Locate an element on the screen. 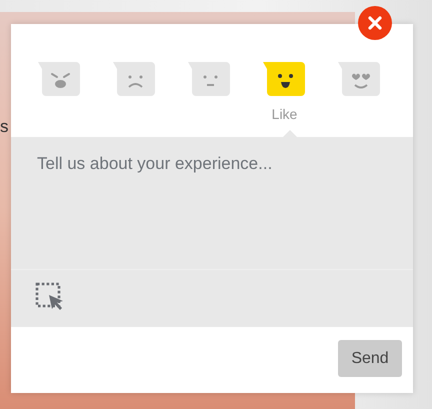 The width and height of the screenshot is (432, 409). neutral-face-icon is located at coordinates (210, 79).